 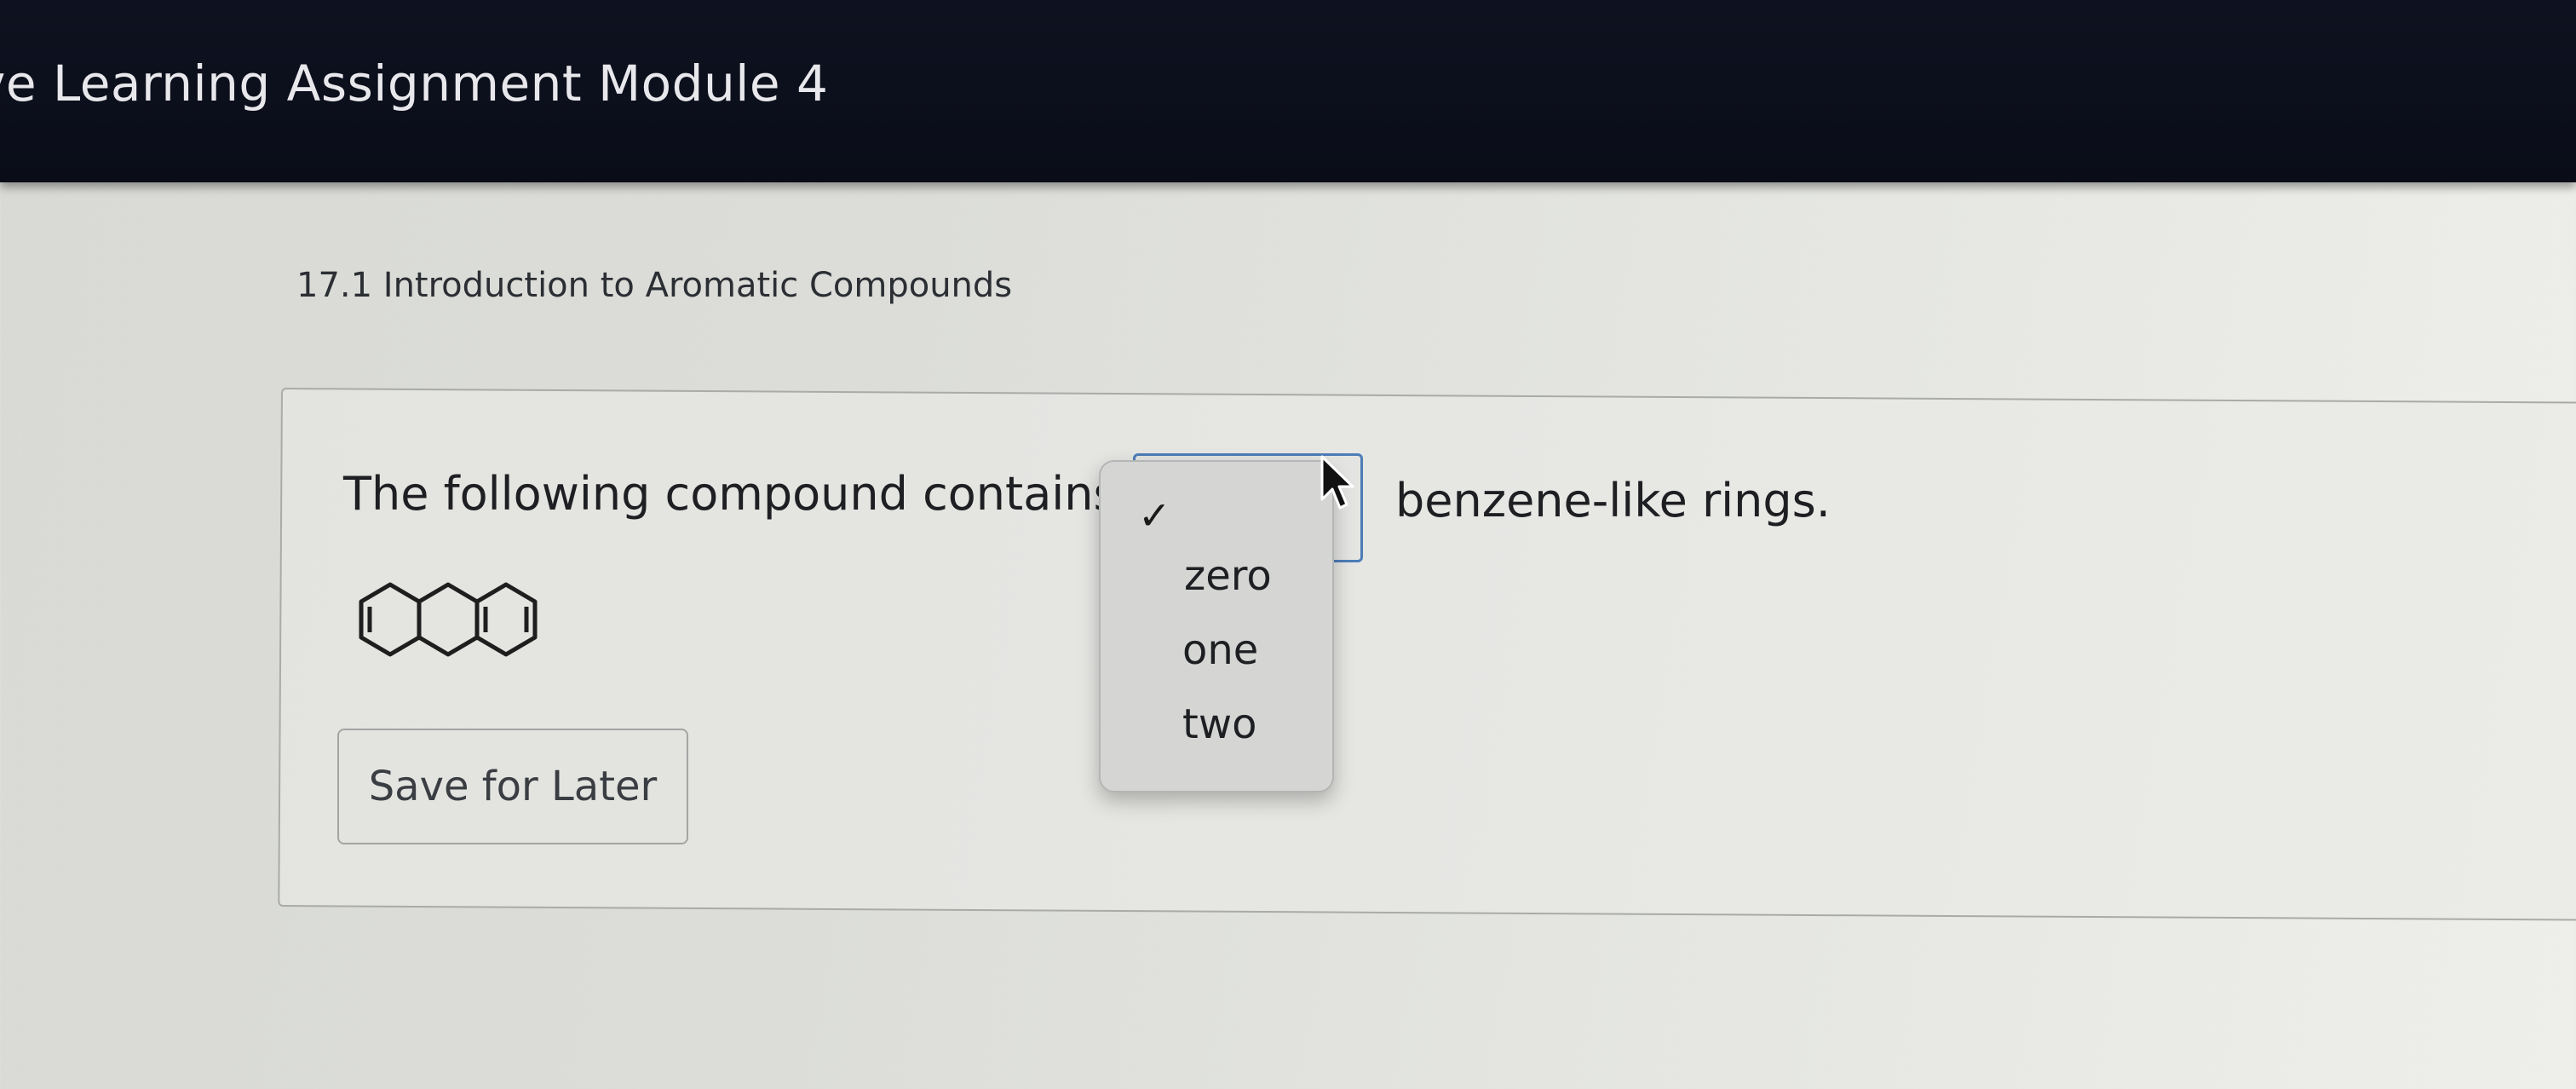 What do you see at coordinates (730, 494) in the screenshot?
I see `question-prompt-before: The following compound contains` at bounding box center [730, 494].